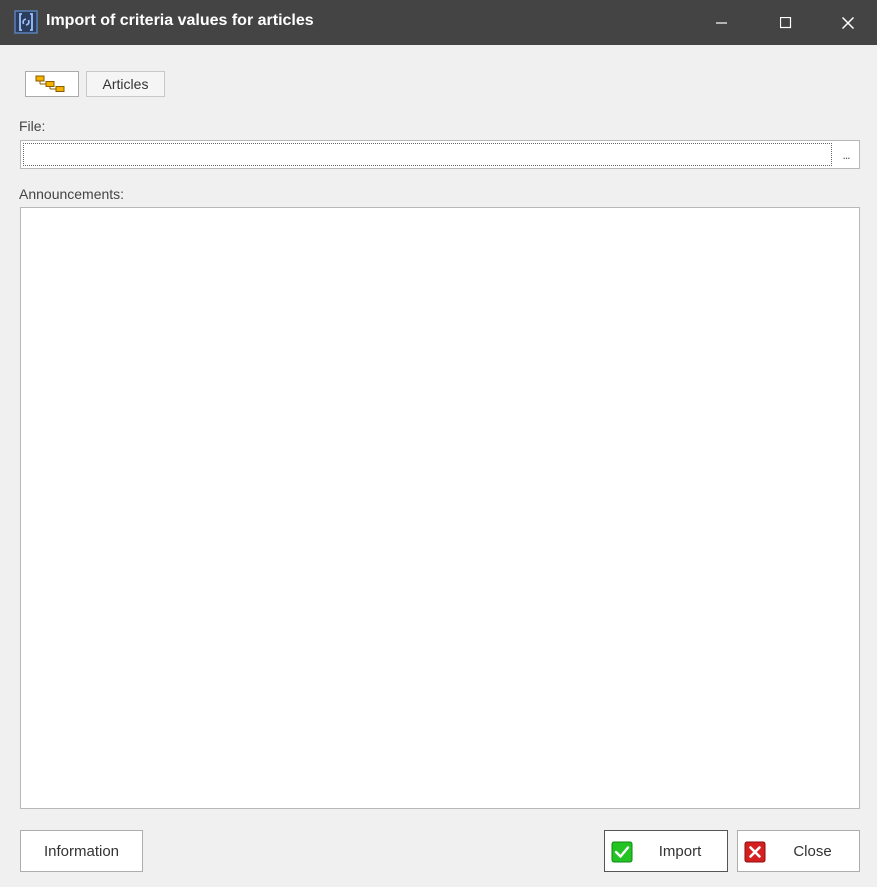 This screenshot has height=887, width=877. I want to click on file-input, so click(427, 154).